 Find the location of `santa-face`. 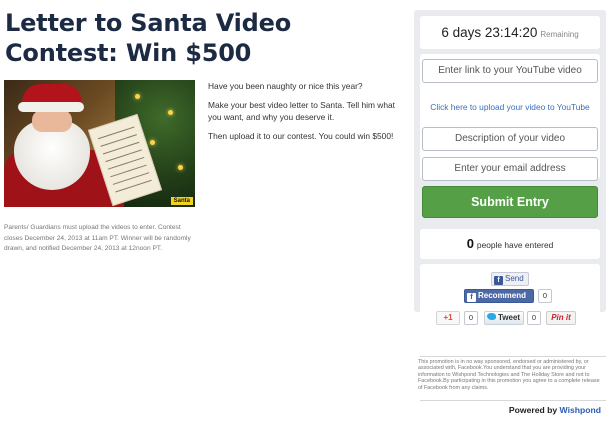

santa-face is located at coordinates (52, 121).